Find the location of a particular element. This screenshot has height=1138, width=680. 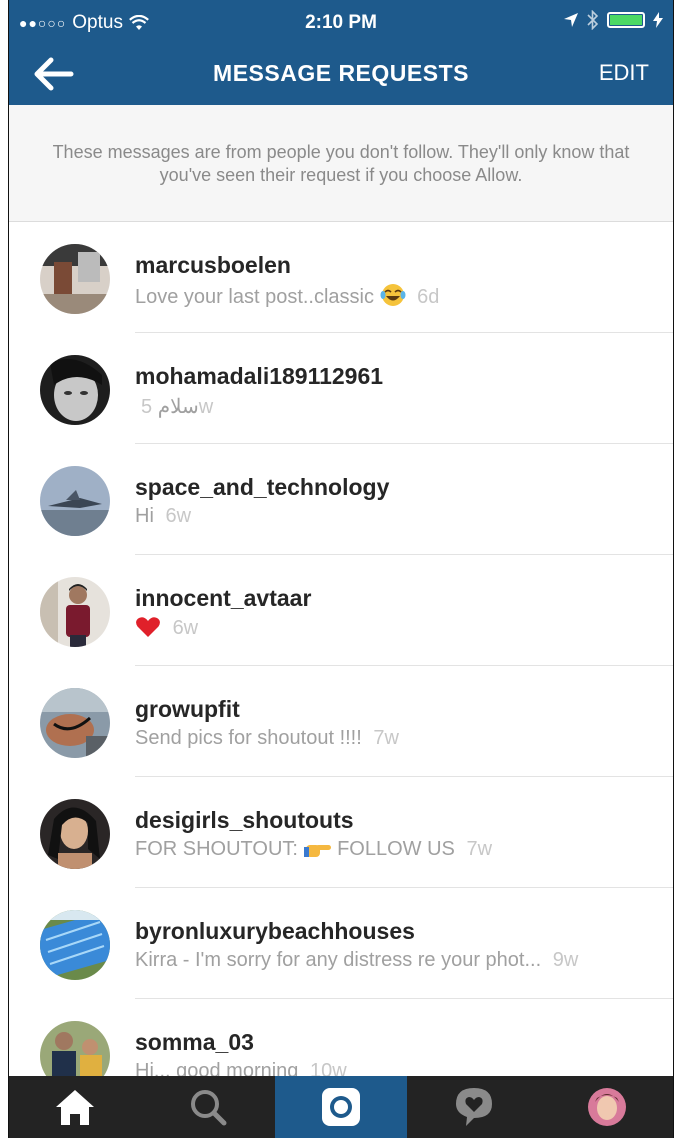

message-preview: Send pics for shoutout !!!! 7w is located at coordinates (267, 738).